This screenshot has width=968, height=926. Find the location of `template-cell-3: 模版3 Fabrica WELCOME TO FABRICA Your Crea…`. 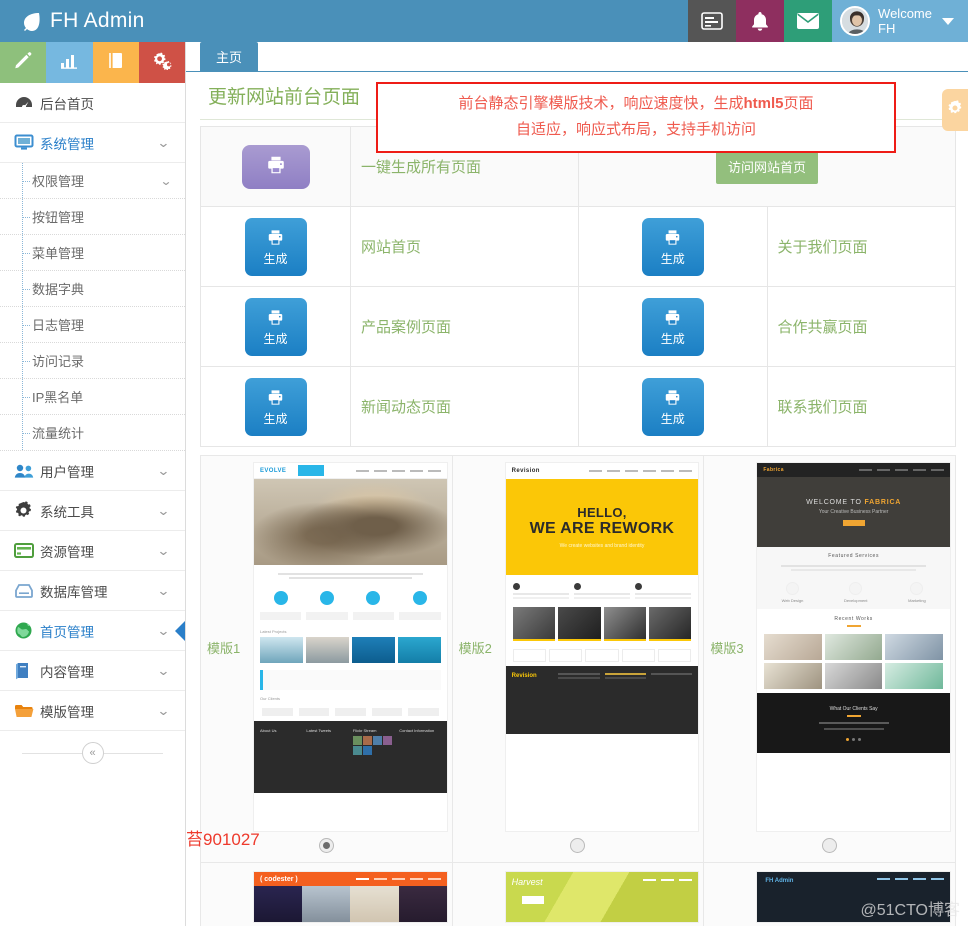

template-cell-3: 模版3 Fabrica WELCOME TO FABRICA Your Crea… is located at coordinates (829, 659).